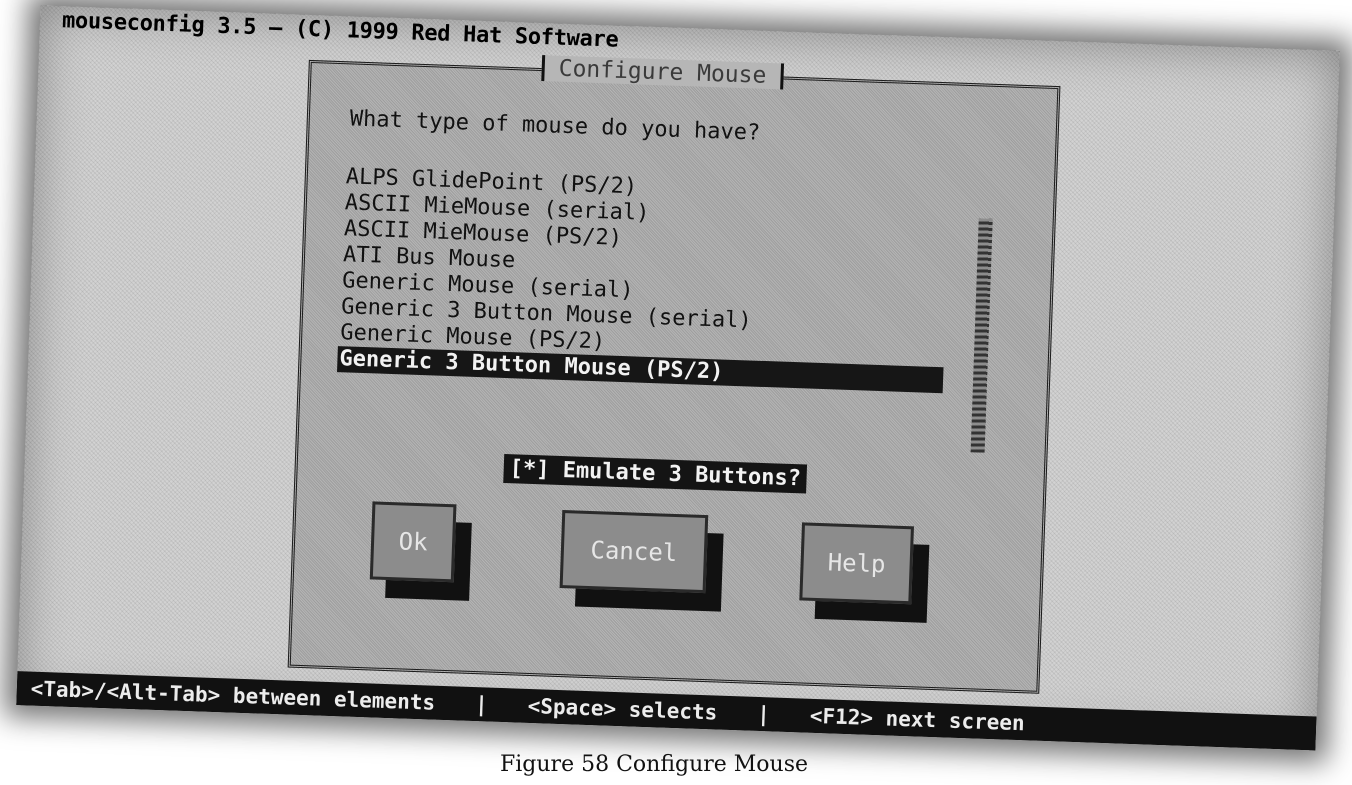 Image resolution: width=1352 pixels, height=785 pixels. Describe the element at coordinates (555, 126) in the screenshot. I see `mouse-type-prompt: What type of mouse do you have?` at that location.